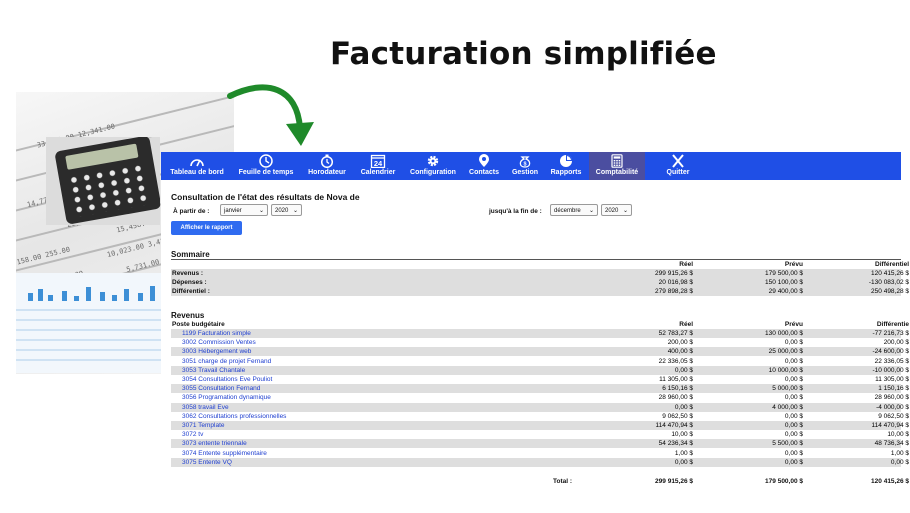 This screenshot has width=910, height=513. I want to click on nav-tableau-de-bord: Tableau de bord, so click(197, 166).